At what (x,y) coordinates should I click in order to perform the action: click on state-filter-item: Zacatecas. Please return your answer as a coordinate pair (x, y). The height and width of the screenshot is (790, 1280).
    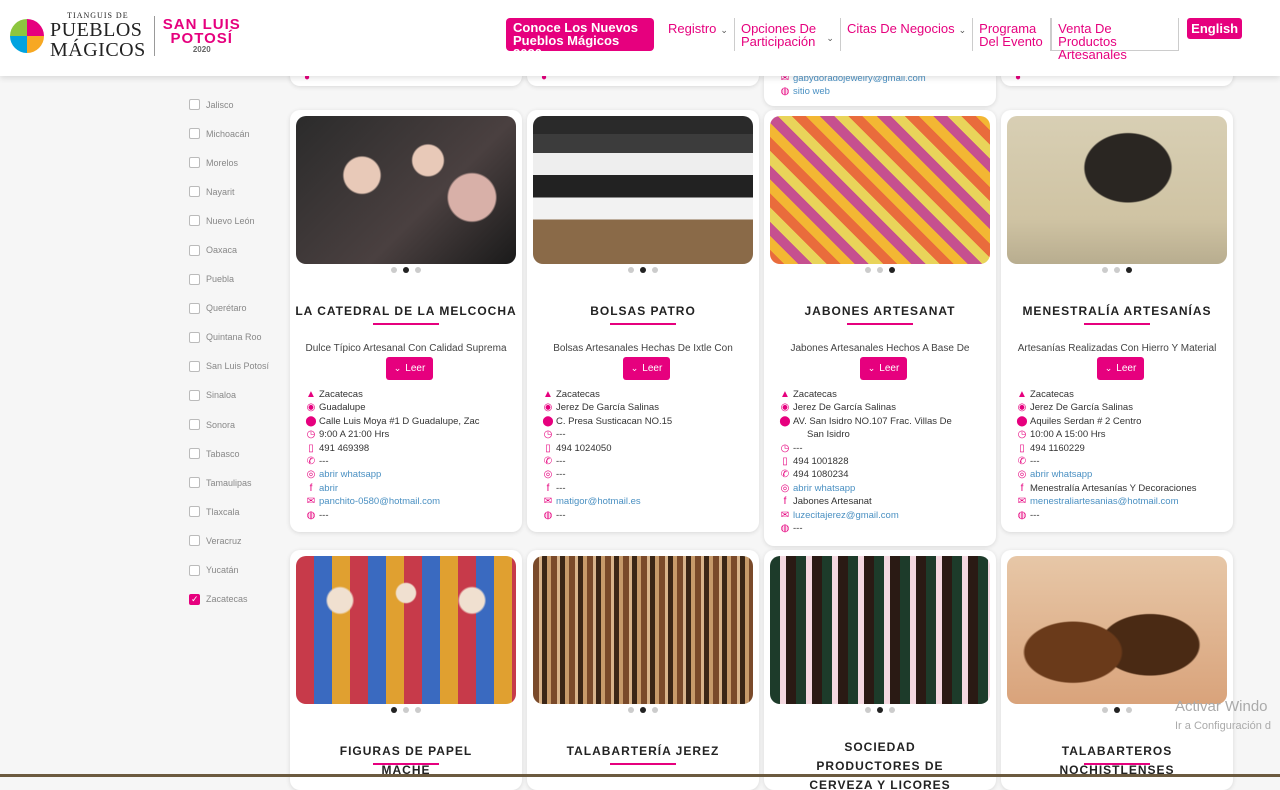
    Looking at the image, I should click on (239, 599).